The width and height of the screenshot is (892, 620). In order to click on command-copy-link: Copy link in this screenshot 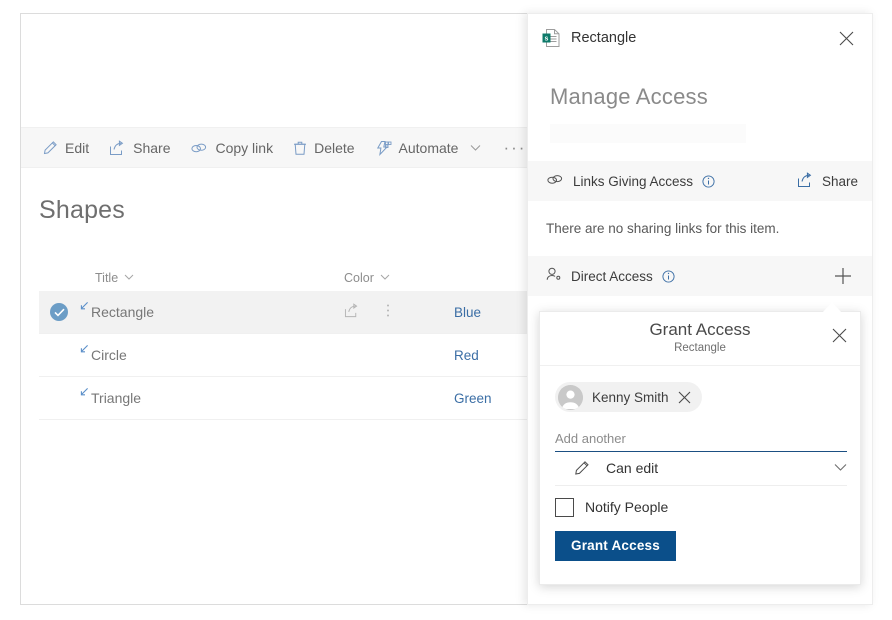, I will do `click(231, 148)`.